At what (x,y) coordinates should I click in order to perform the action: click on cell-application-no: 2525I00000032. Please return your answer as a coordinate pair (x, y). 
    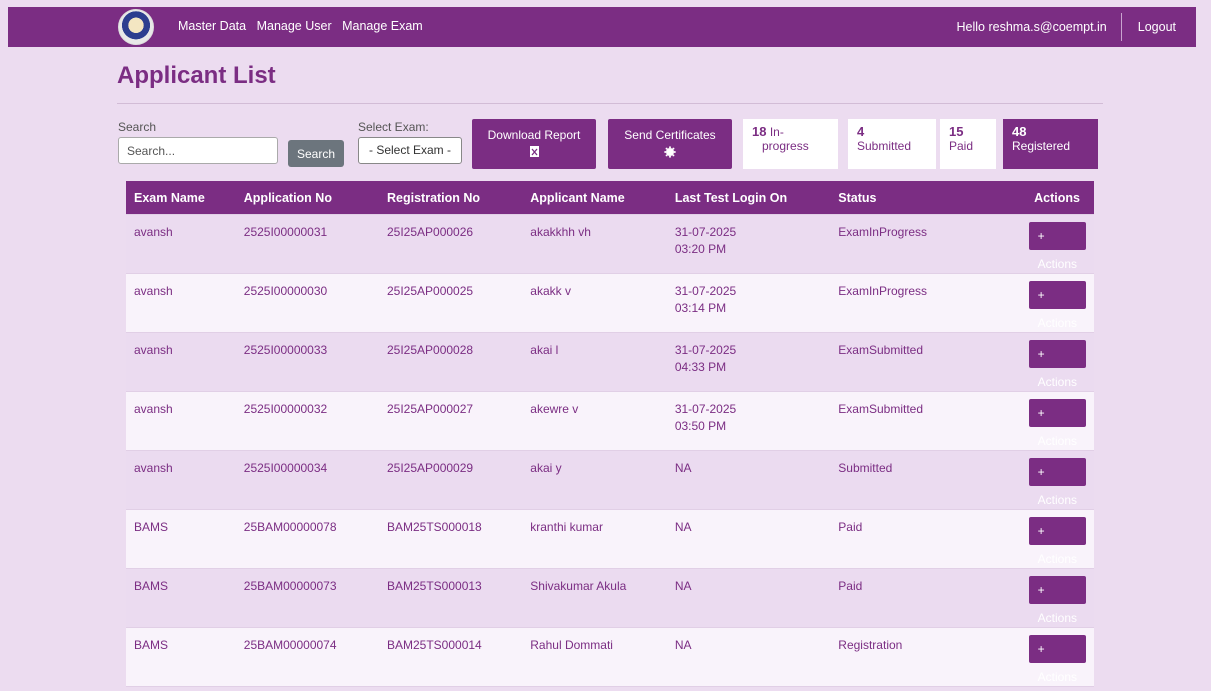
    Looking at the image, I should click on (307, 421).